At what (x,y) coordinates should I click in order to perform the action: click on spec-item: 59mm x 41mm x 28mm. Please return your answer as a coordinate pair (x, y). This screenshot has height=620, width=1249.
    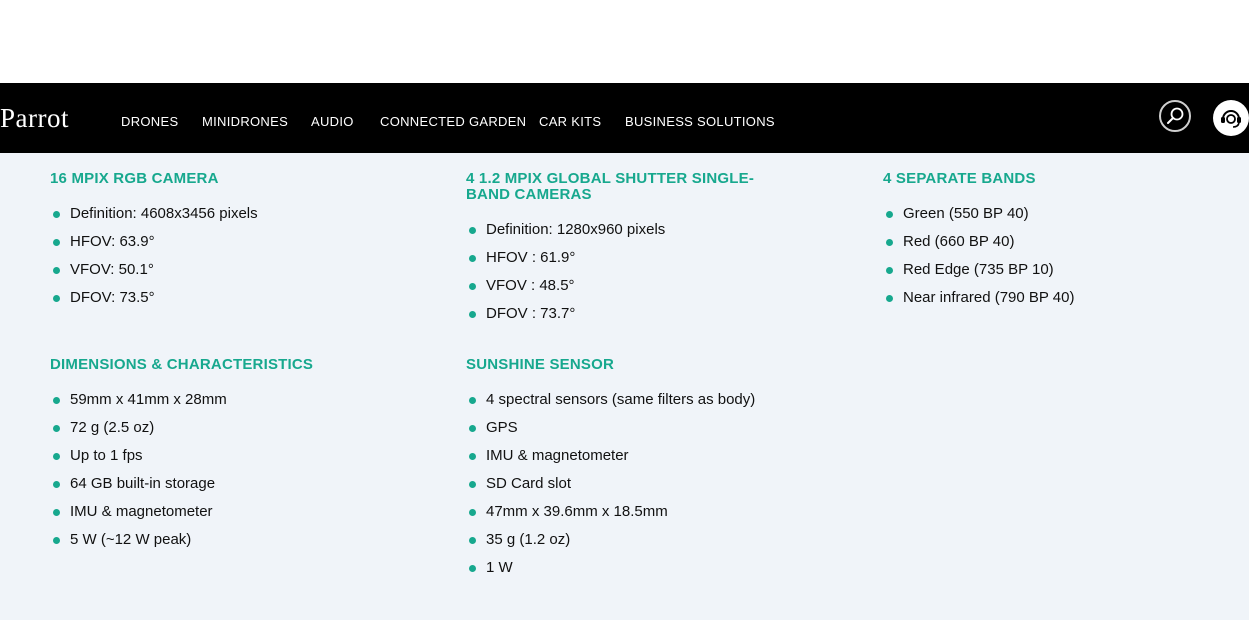
    Looking at the image, I should click on (210, 405).